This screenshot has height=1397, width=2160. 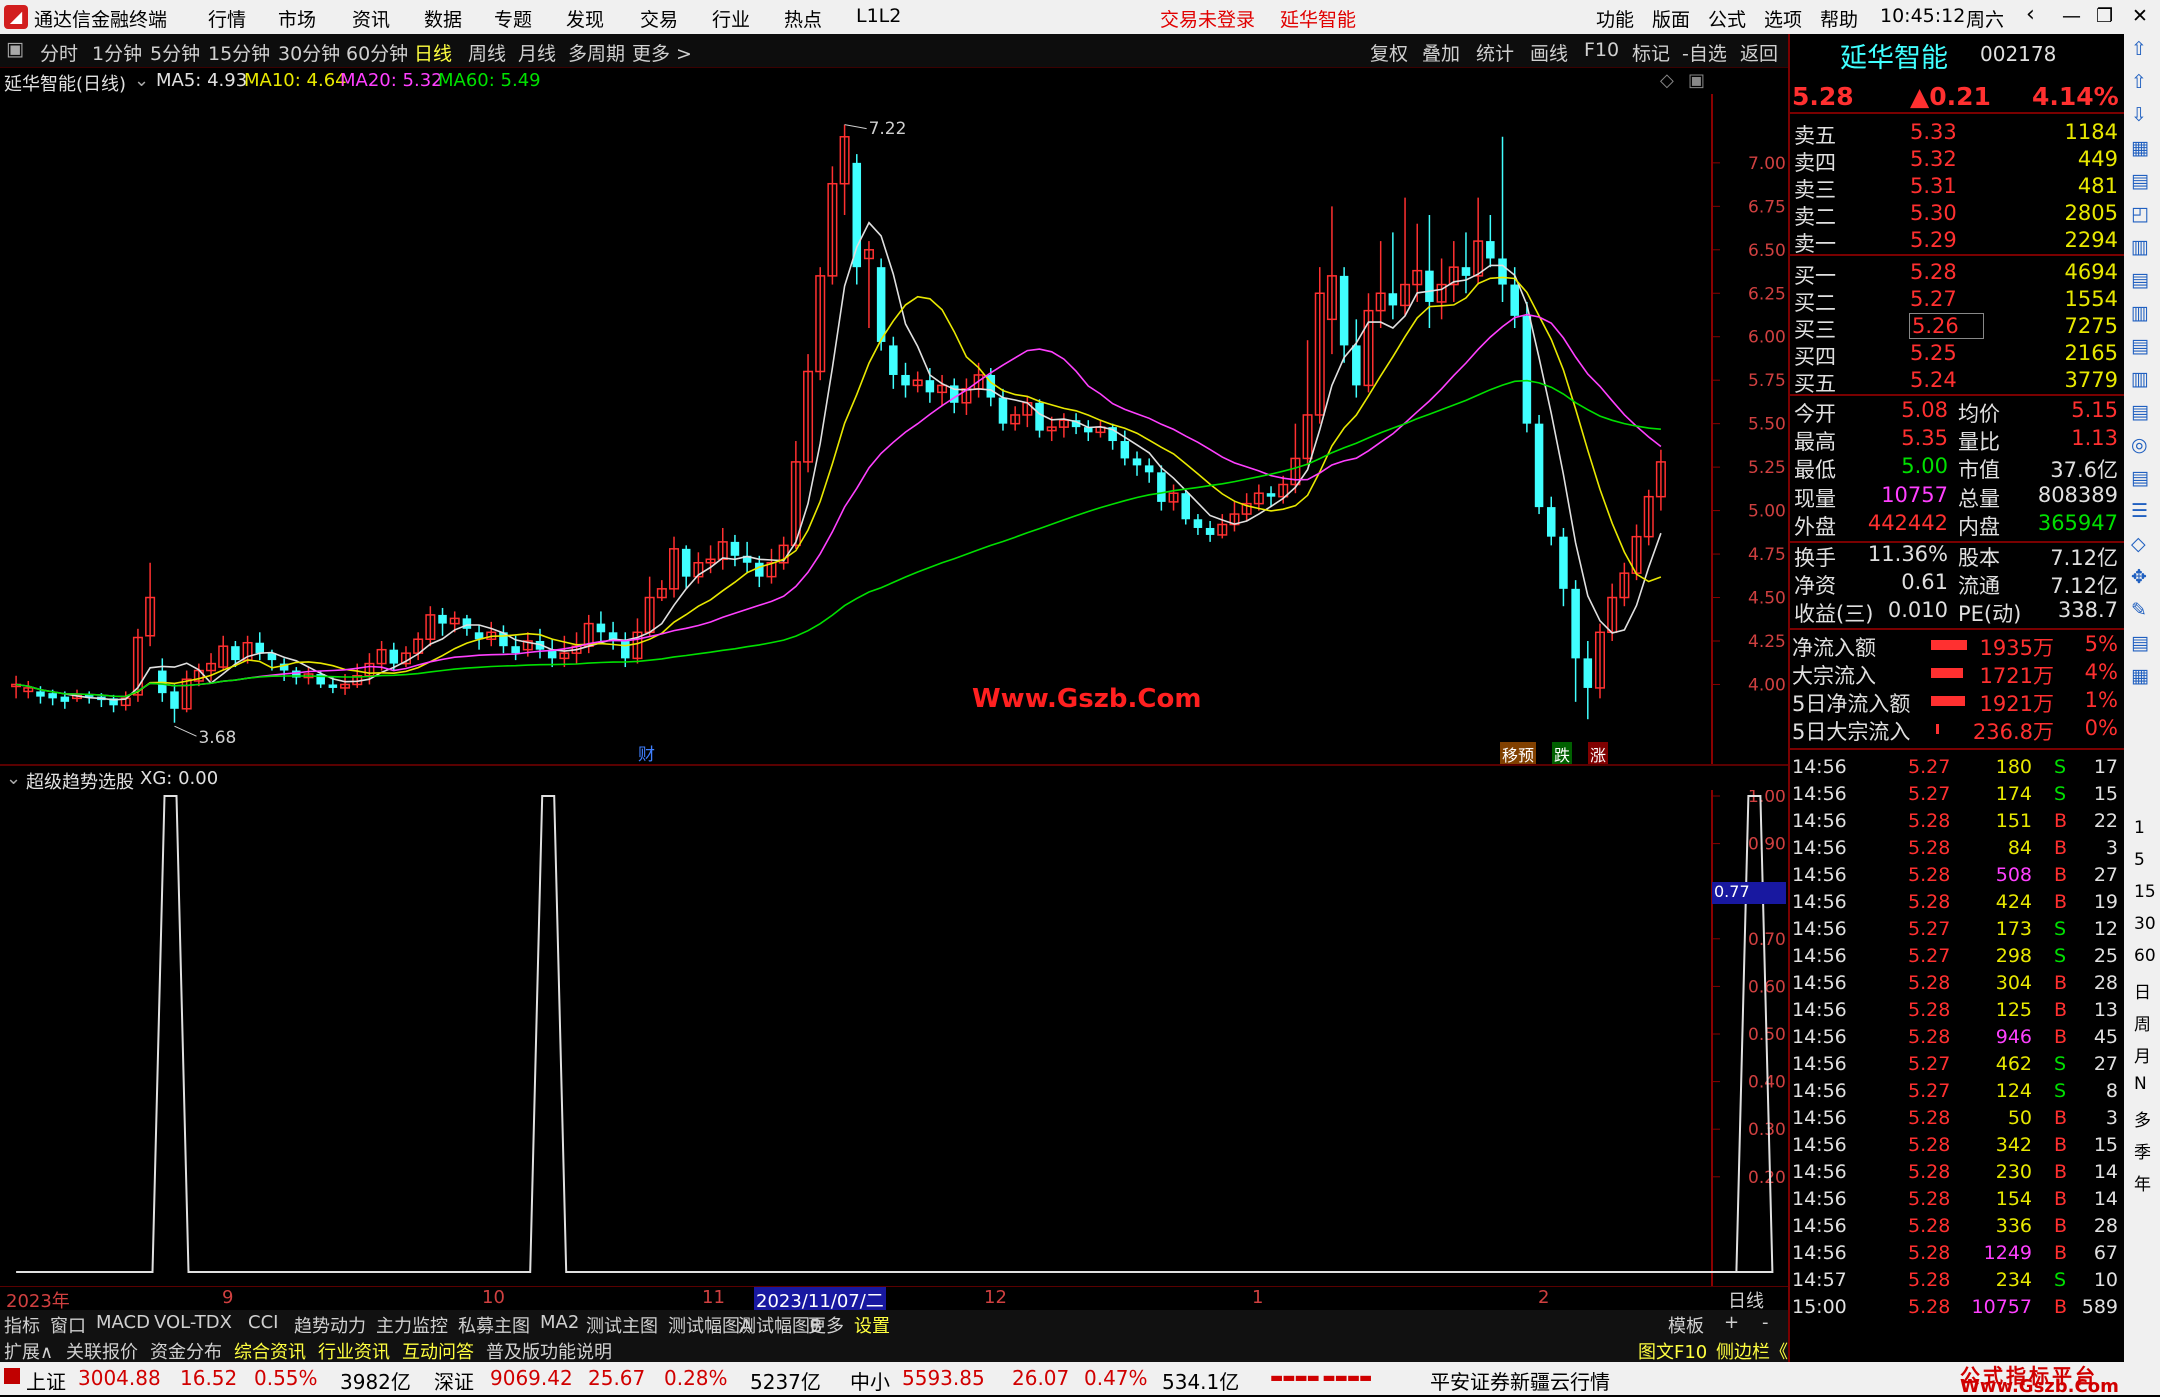 I want to click on period-shortcut: 月, so click(x=2142, y=1054).